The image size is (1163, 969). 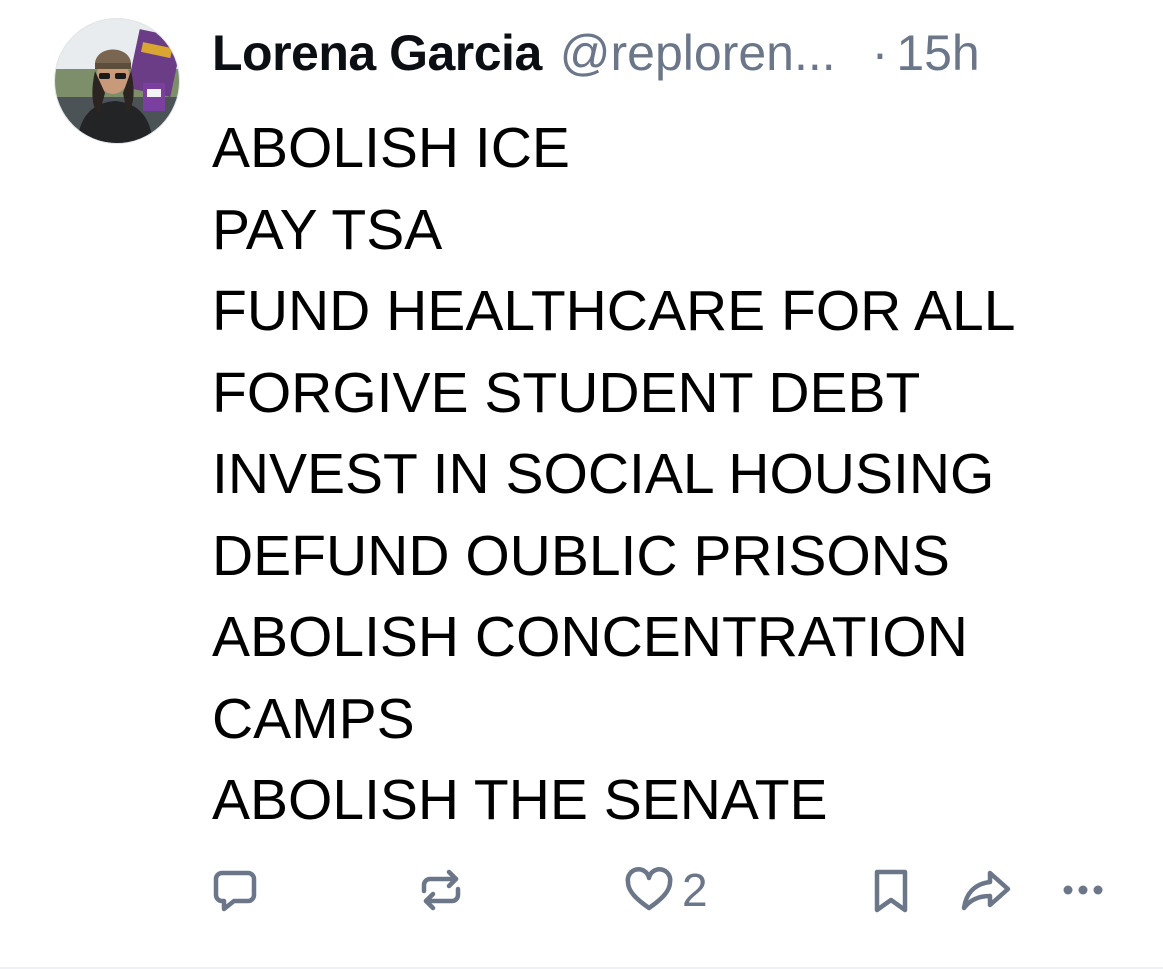 I want to click on share-icon, so click(x=986, y=890).